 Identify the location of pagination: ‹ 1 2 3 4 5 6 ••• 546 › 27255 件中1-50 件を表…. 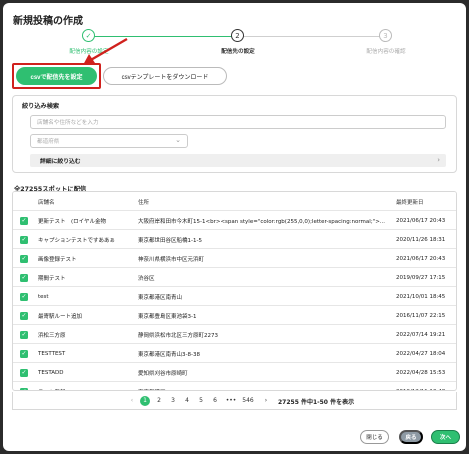
(234, 401).